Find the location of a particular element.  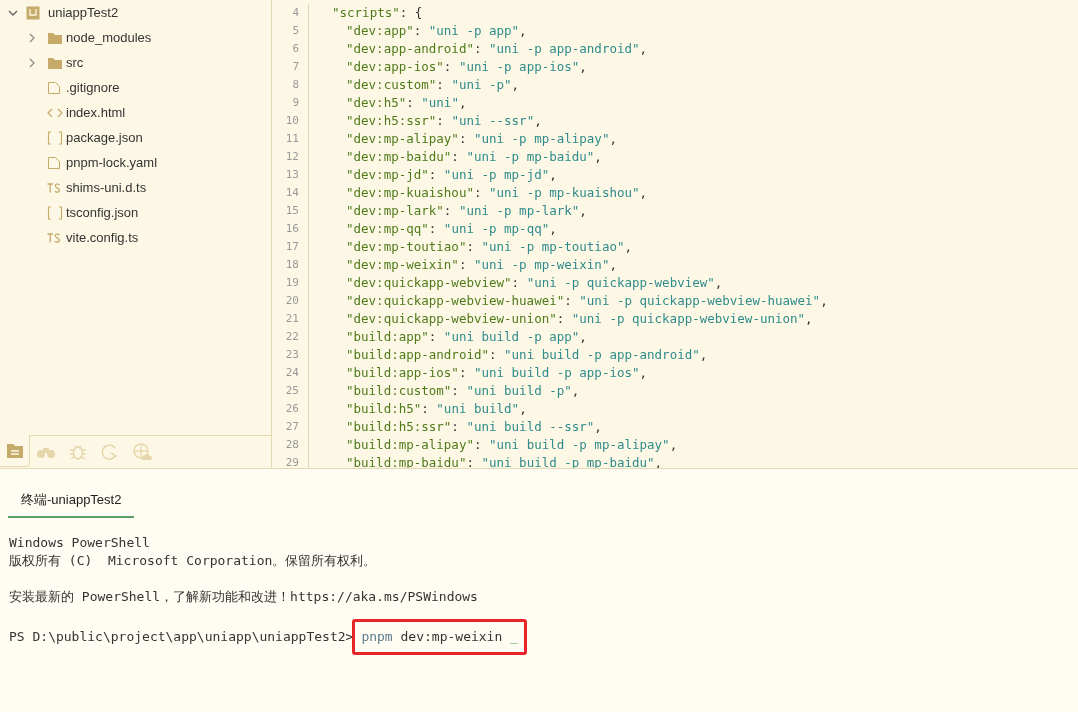

highlighted-command: pnpm dev:mp-weixin _ is located at coordinates (439, 636).